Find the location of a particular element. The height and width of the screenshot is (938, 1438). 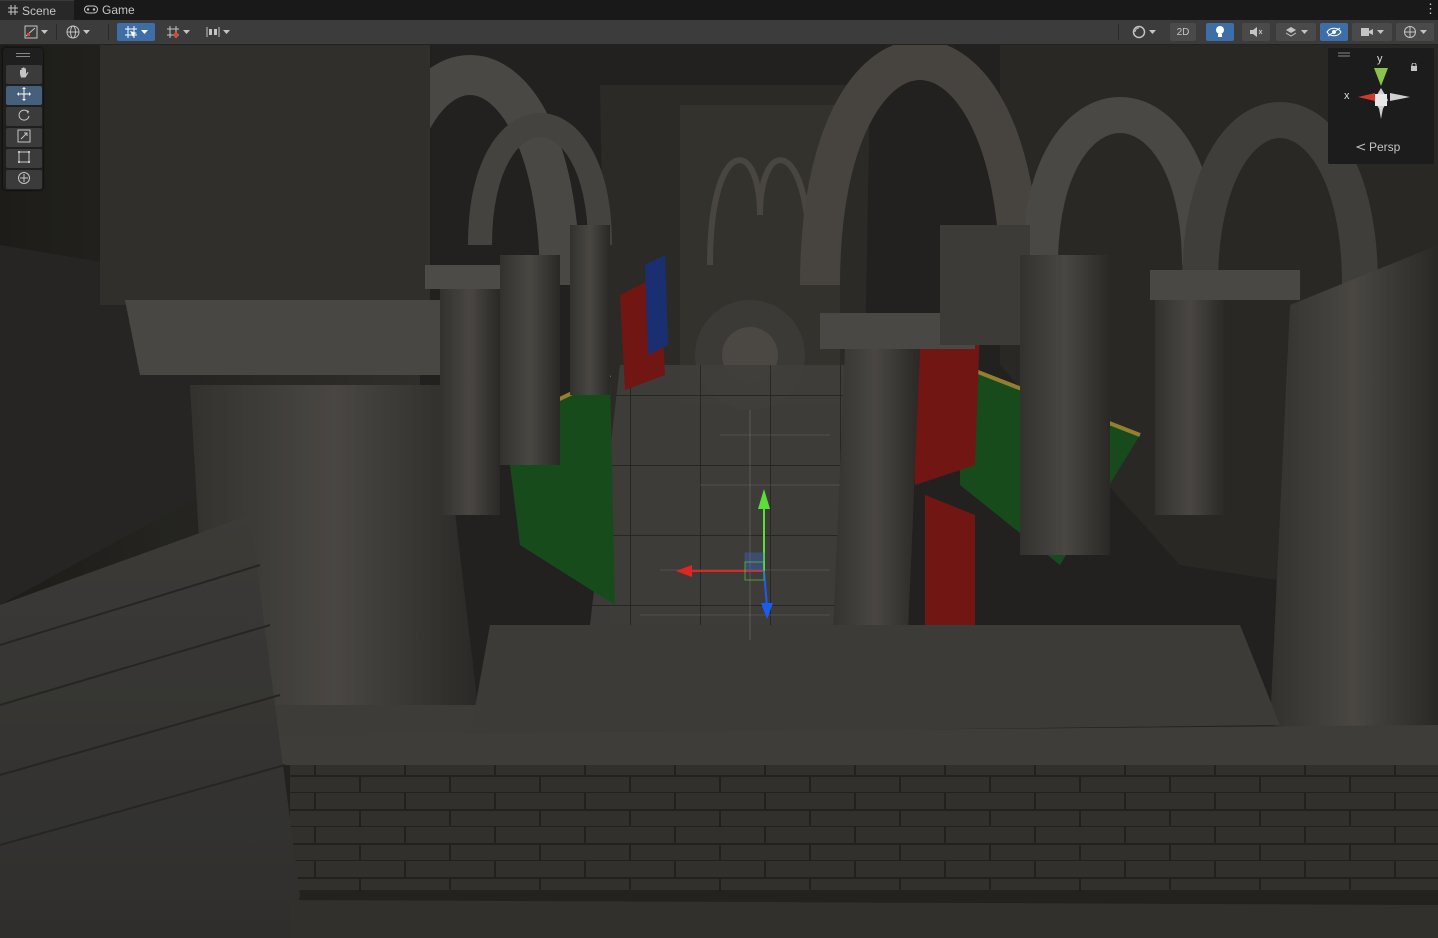

scene-visibility-toggle is located at coordinates (1334, 32).